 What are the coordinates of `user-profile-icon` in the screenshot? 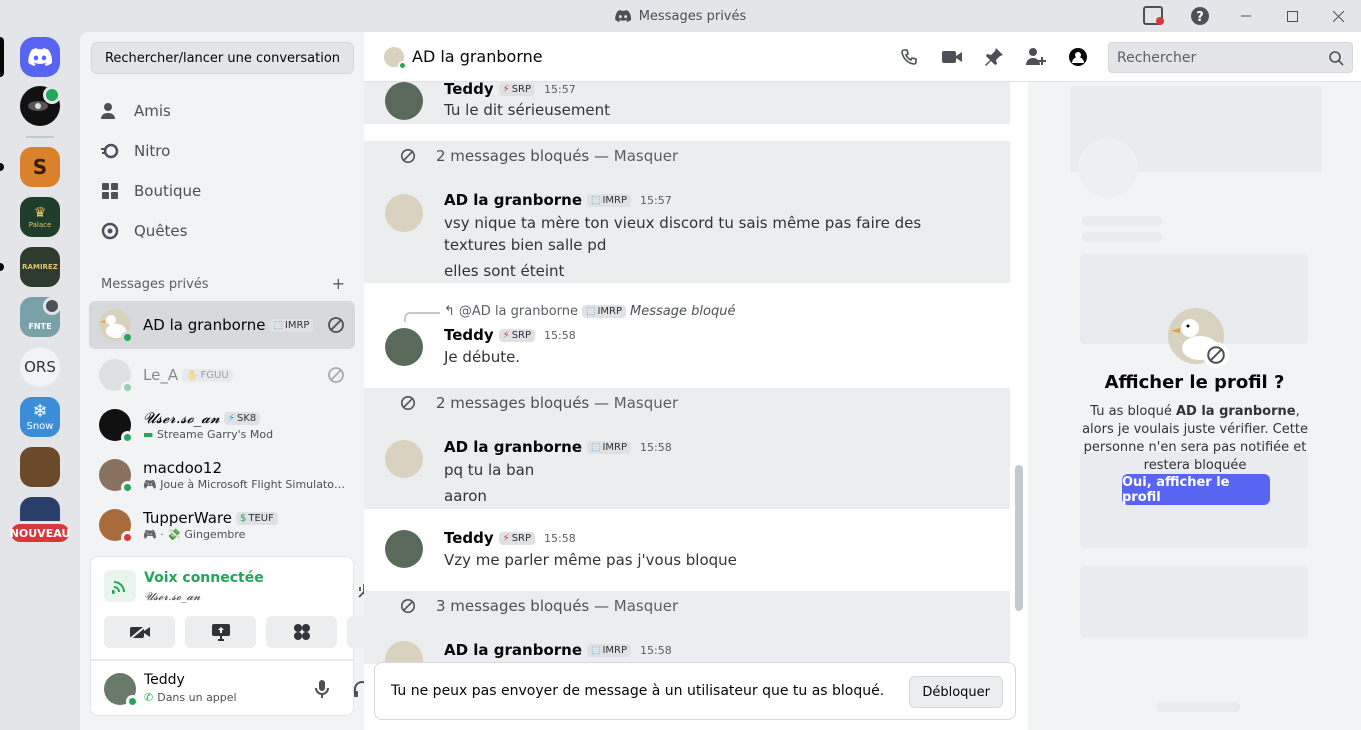 It's located at (1078, 57).